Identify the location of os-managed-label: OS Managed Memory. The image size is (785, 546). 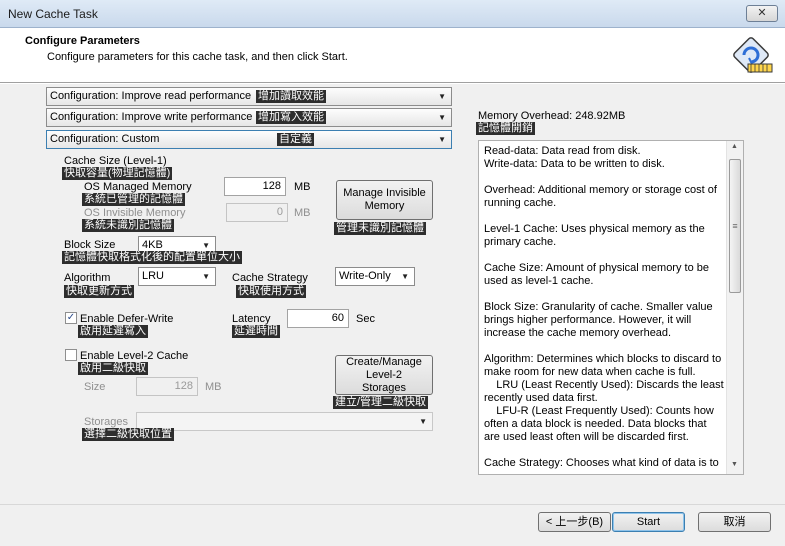
(138, 187).